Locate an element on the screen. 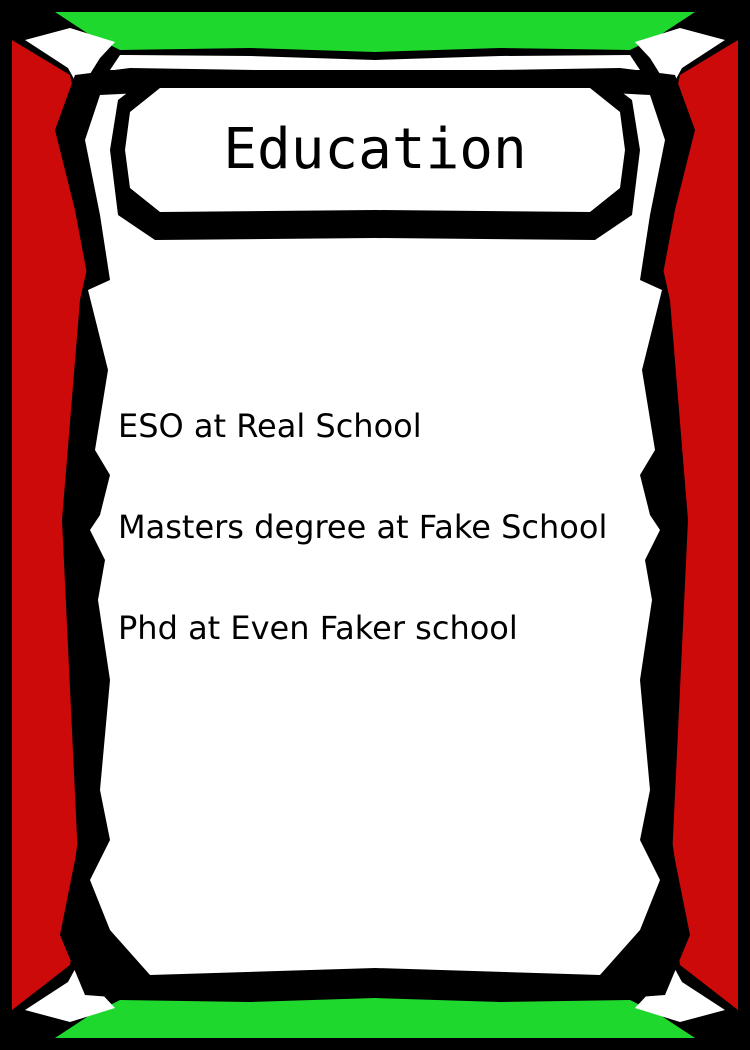 This screenshot has width=750, height=1050. list-item: Masters degree at Fake School is located at coordinates (363, 527).